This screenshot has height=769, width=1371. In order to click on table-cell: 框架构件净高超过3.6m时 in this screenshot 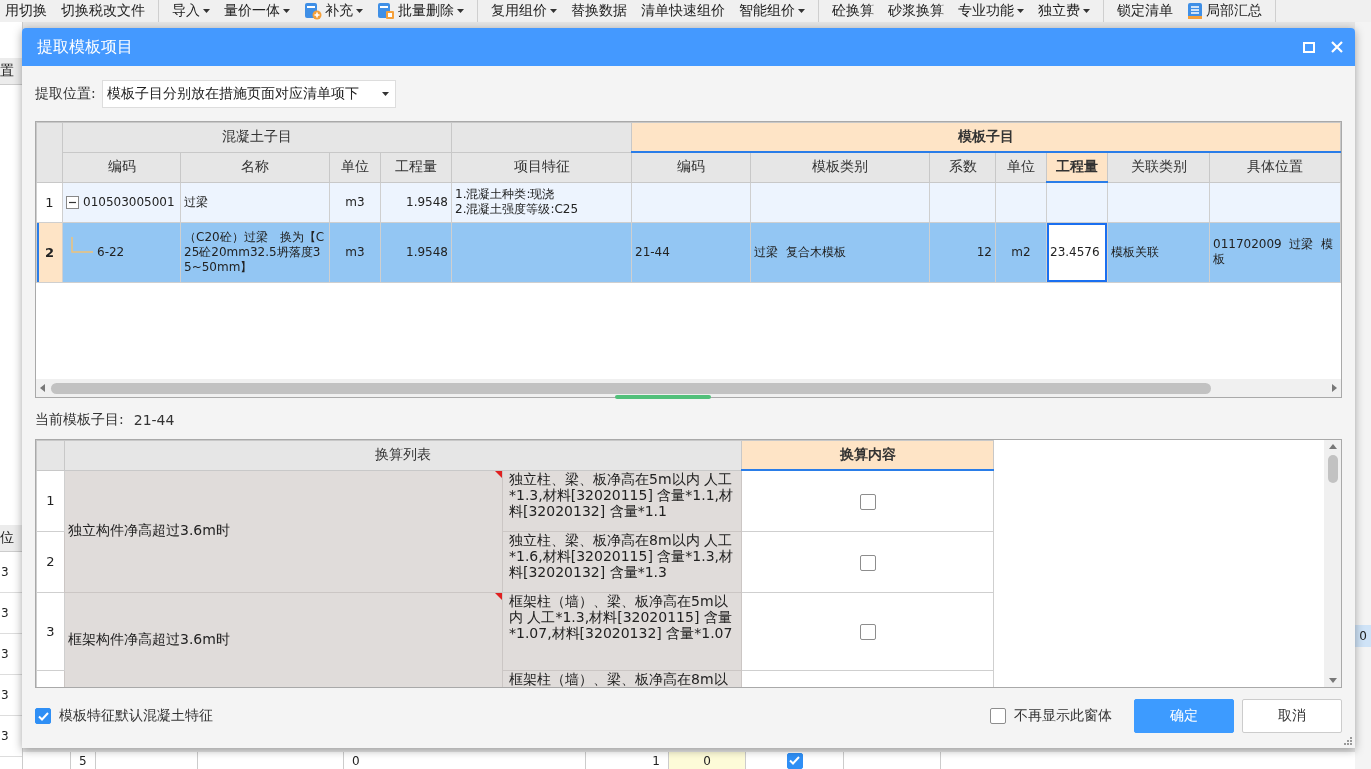, I will do `click(283, 639)`.